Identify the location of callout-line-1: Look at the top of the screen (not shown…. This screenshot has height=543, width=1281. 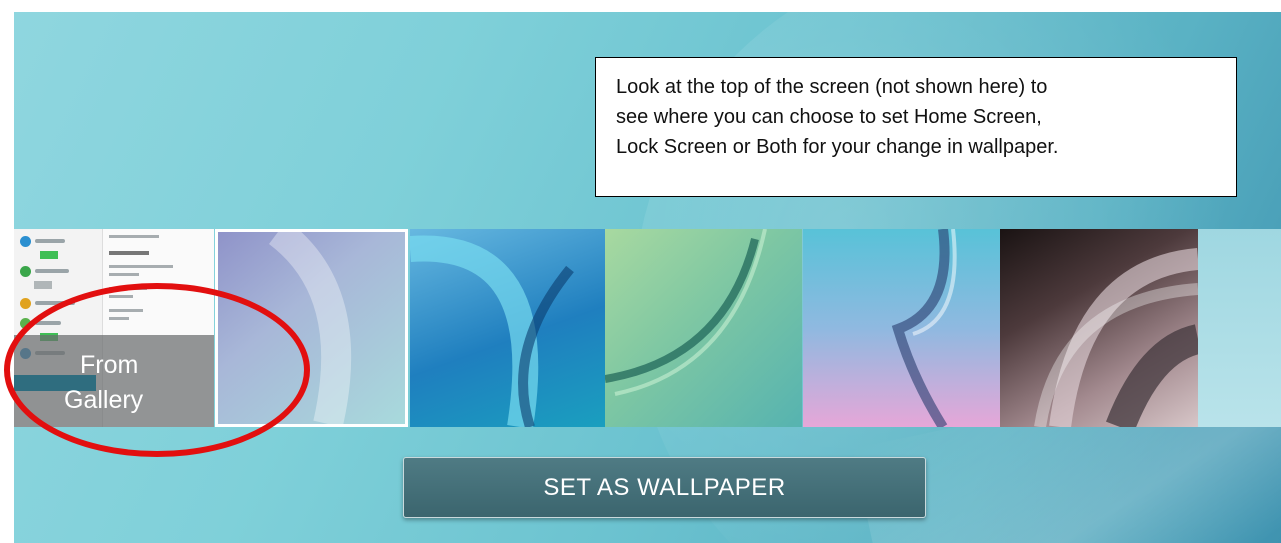
(832, 87).